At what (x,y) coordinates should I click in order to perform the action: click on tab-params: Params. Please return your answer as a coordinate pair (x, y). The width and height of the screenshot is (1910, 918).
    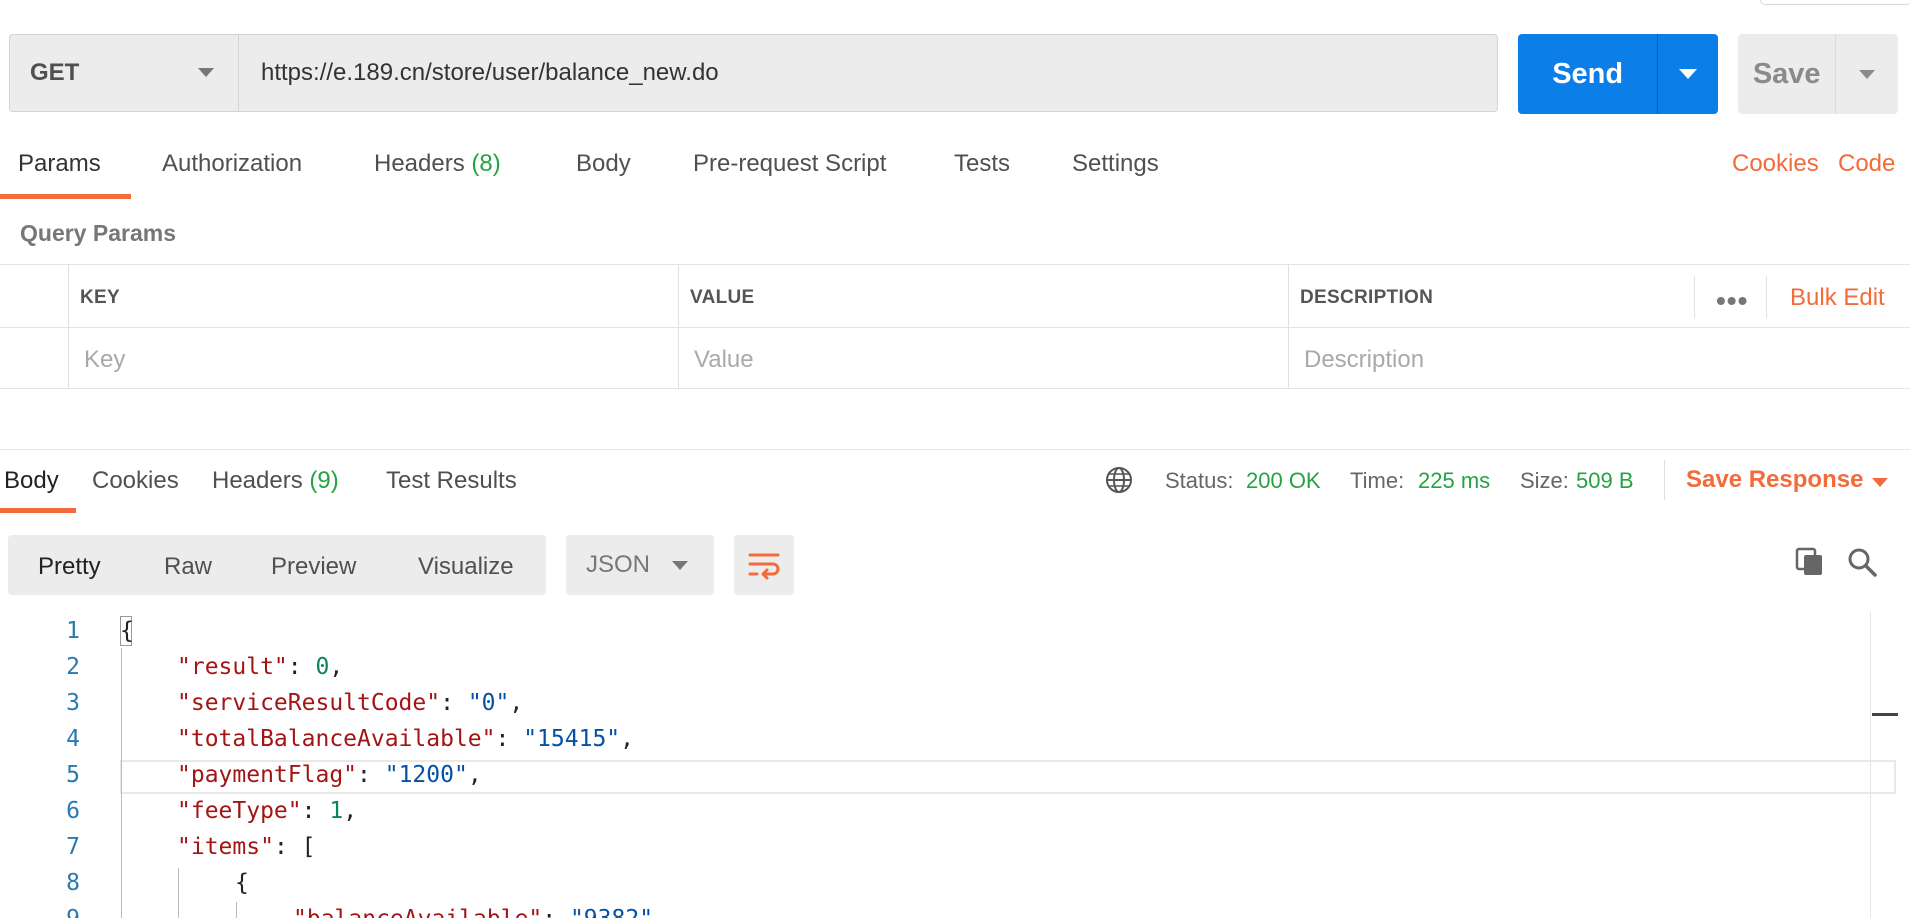
    Looking at the image, I should click on (59, 164).